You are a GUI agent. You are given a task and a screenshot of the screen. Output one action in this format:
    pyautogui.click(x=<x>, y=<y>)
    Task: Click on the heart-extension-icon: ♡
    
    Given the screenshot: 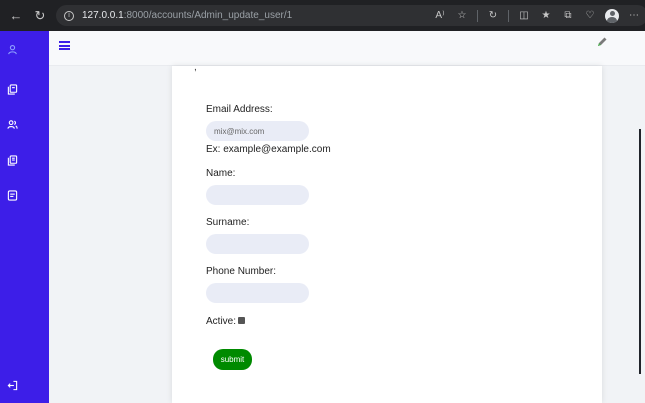 What is the action you would take?
    pyautogui.click(x=590, y=16)
    